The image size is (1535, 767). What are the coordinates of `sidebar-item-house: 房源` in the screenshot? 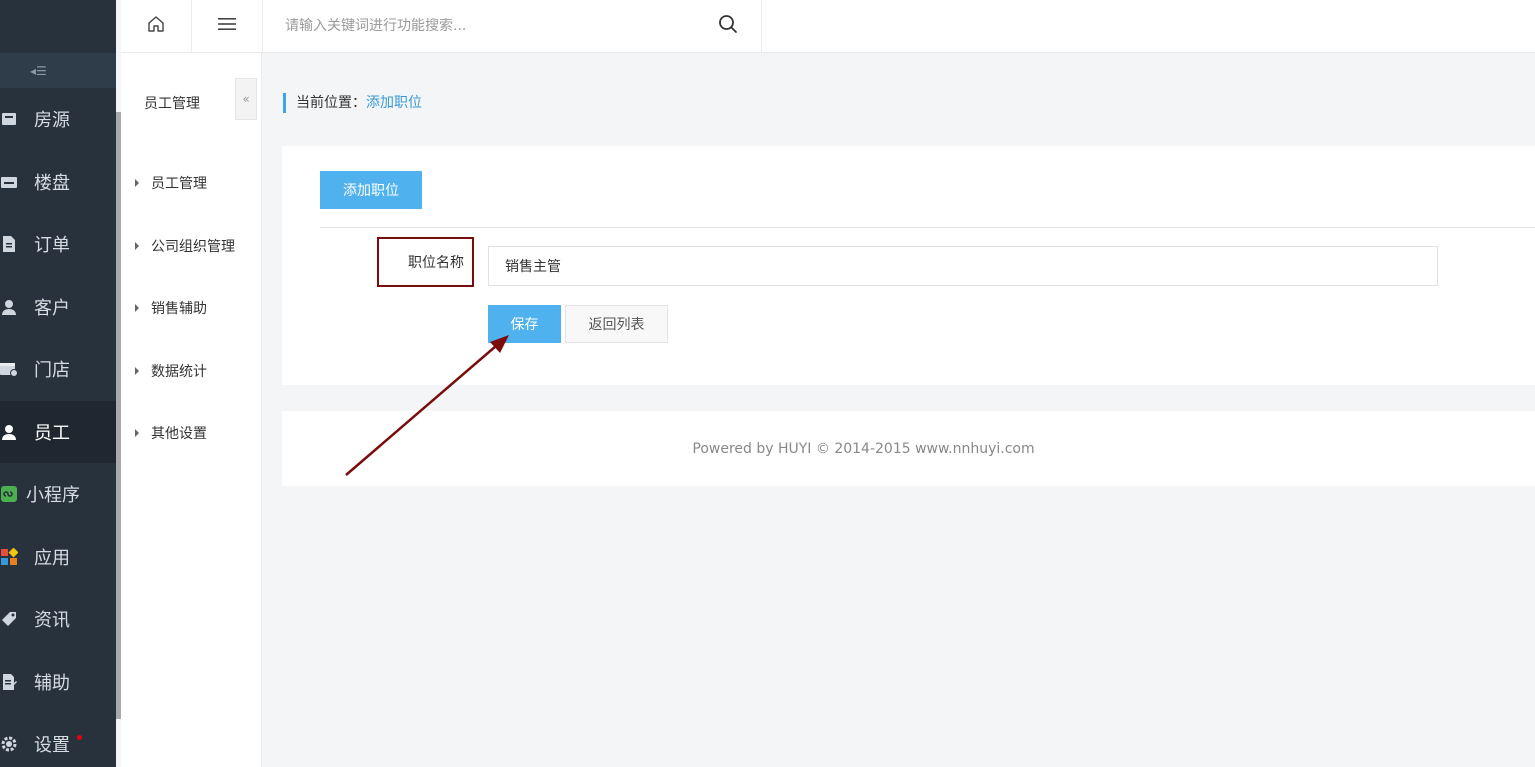 It's located at (58, 119).